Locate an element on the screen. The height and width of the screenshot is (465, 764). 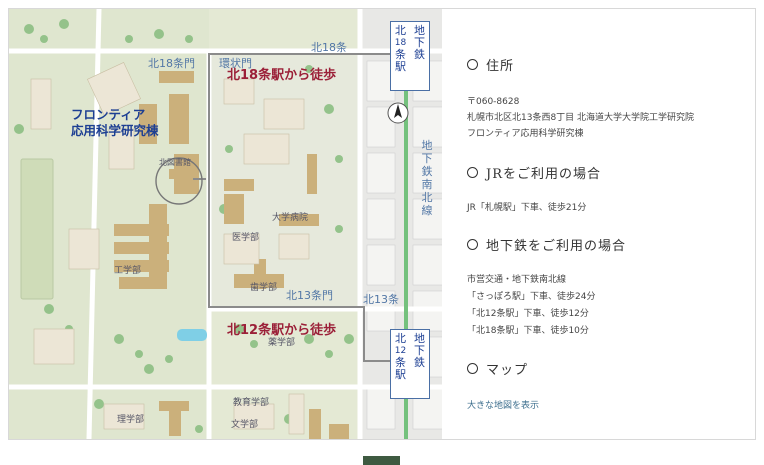
station-n12-char: 北 is located at coordinates (400, 338).